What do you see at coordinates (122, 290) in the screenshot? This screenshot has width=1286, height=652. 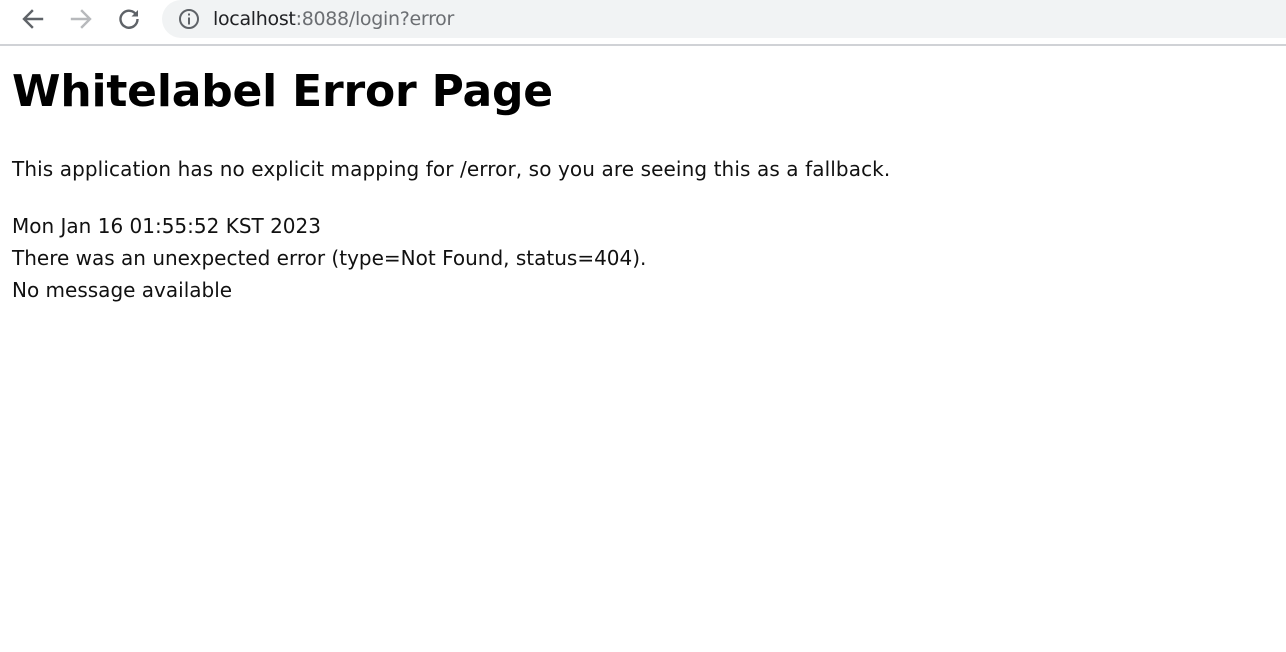 I see `error-message: No message available` at bounding box center [122, 290].